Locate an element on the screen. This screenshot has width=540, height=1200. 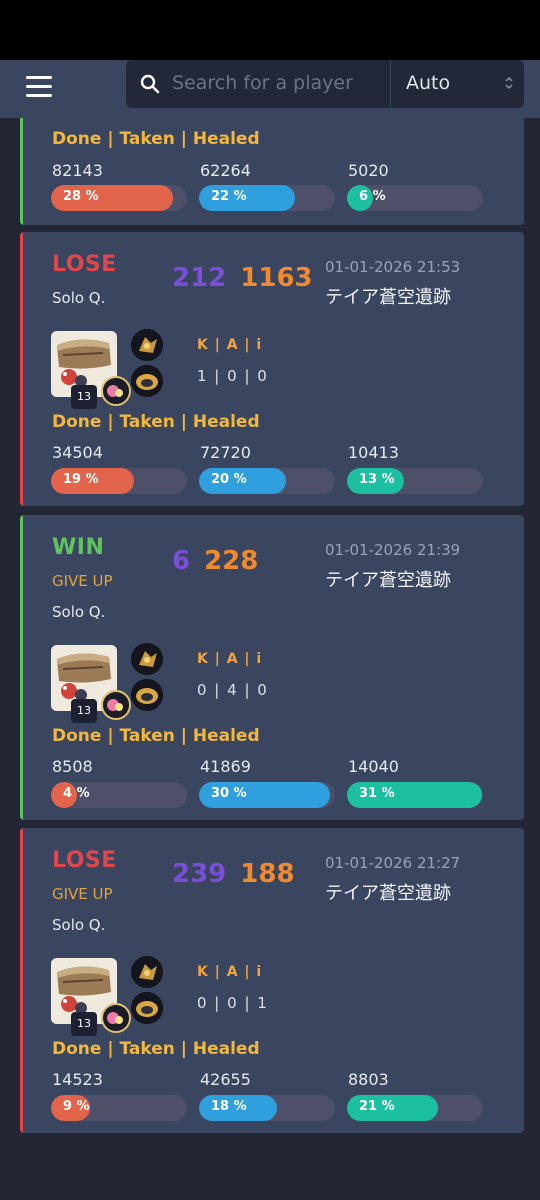
match-result: WIN is located at coordinates (78, 547).